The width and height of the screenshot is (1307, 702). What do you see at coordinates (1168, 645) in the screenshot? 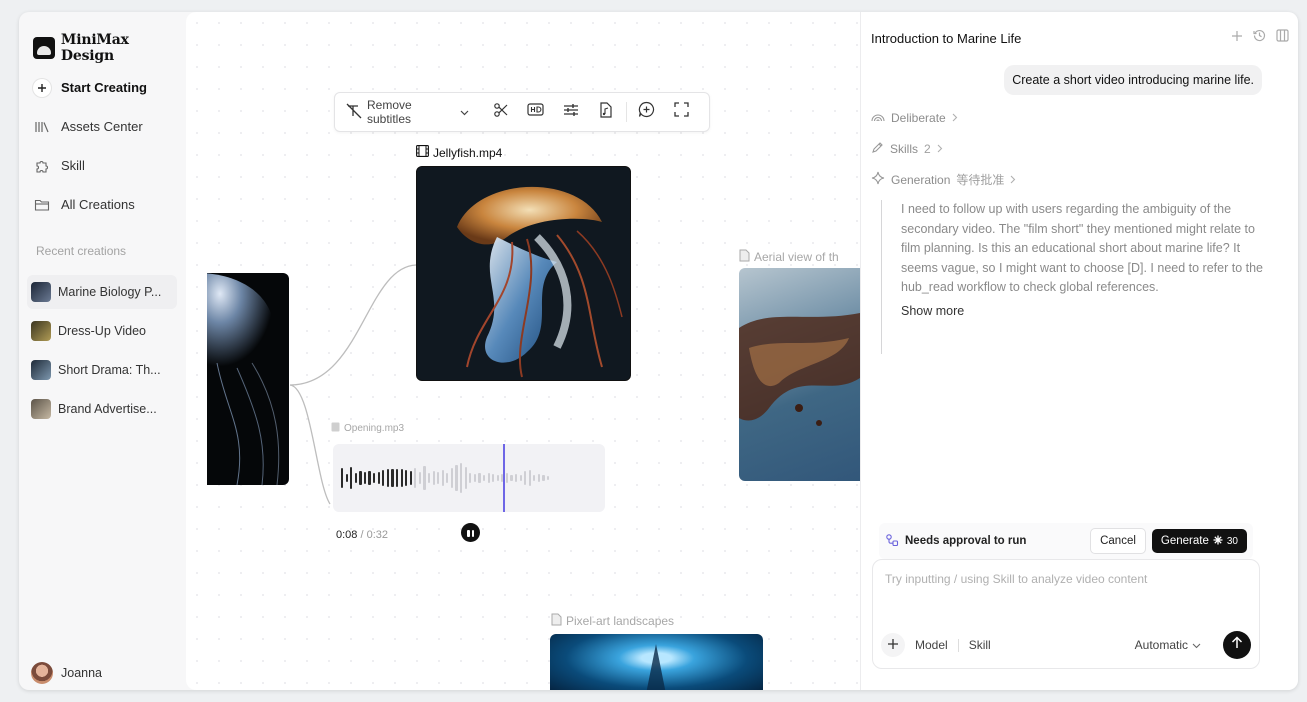
I see `mode-selector: Automatic` at bounding box center [1168, 645].